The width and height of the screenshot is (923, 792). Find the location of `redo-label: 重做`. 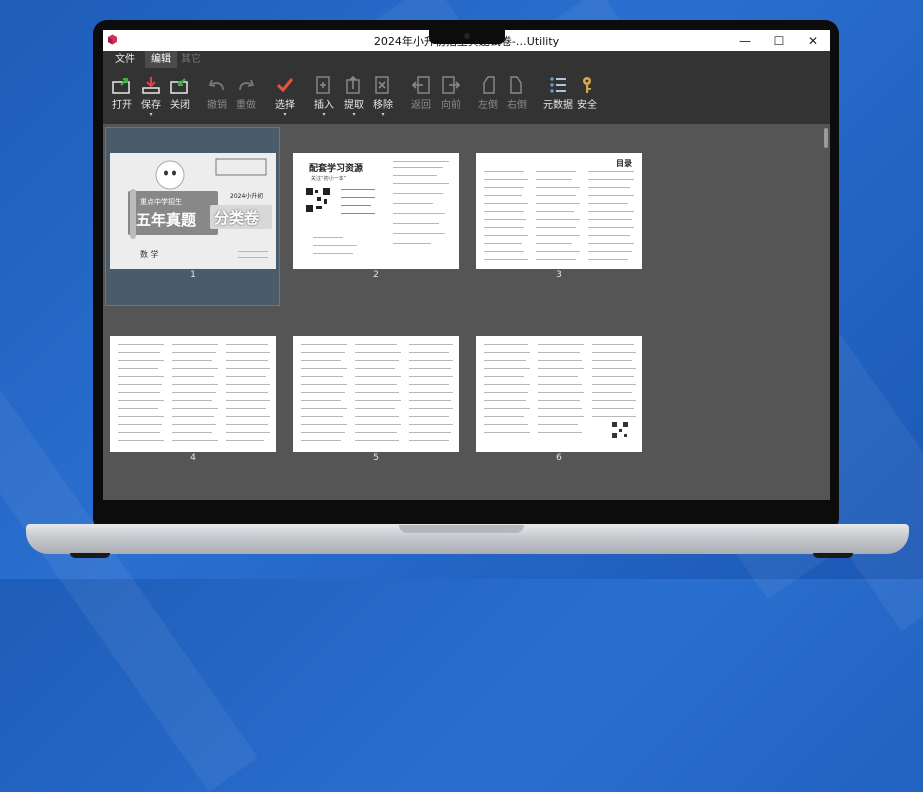

redo-label: 重做 is located at coordinates (246, 105).